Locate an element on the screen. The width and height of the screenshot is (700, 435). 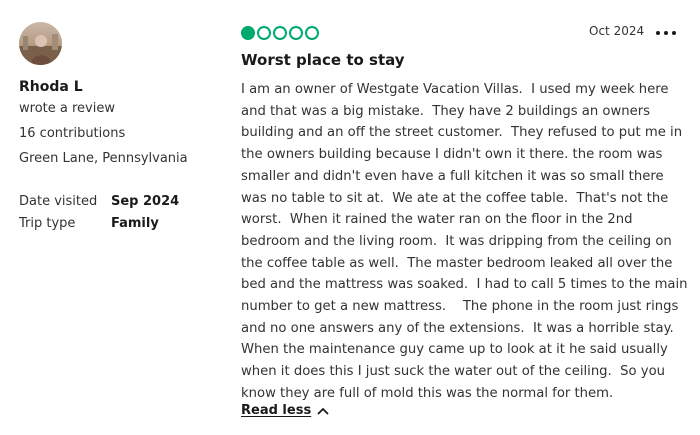
more-options-button is located at coordinates (666, 33).